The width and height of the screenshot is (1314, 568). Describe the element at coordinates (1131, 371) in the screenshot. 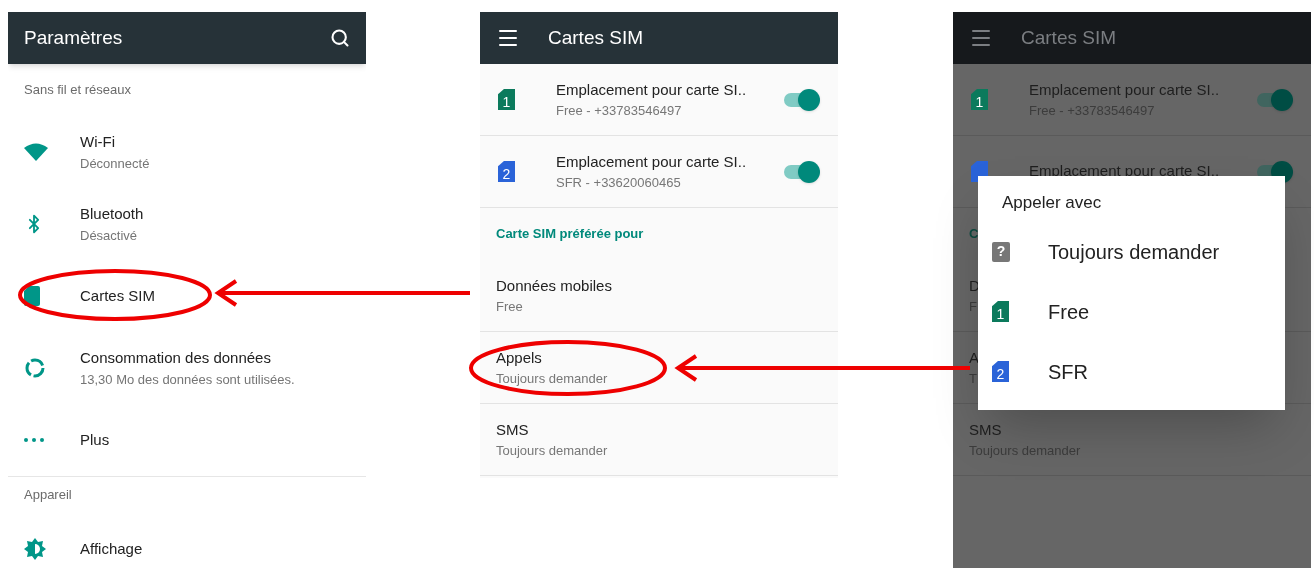

I see `dialog-option: 2 SFR` at that location.